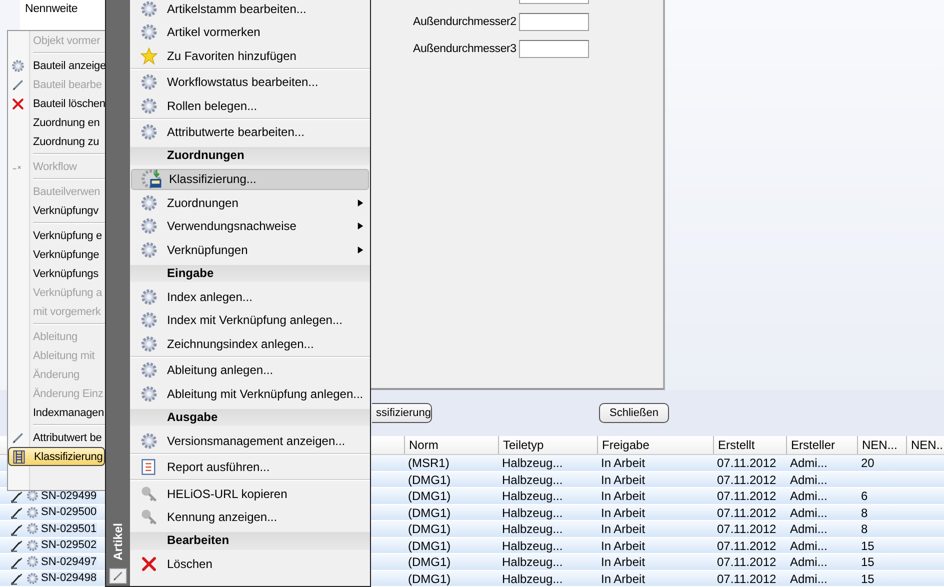 Image resolution: width=944 pixels, height=587 pixels. I want to click on table-cell-text: 6, so click(864, 496).